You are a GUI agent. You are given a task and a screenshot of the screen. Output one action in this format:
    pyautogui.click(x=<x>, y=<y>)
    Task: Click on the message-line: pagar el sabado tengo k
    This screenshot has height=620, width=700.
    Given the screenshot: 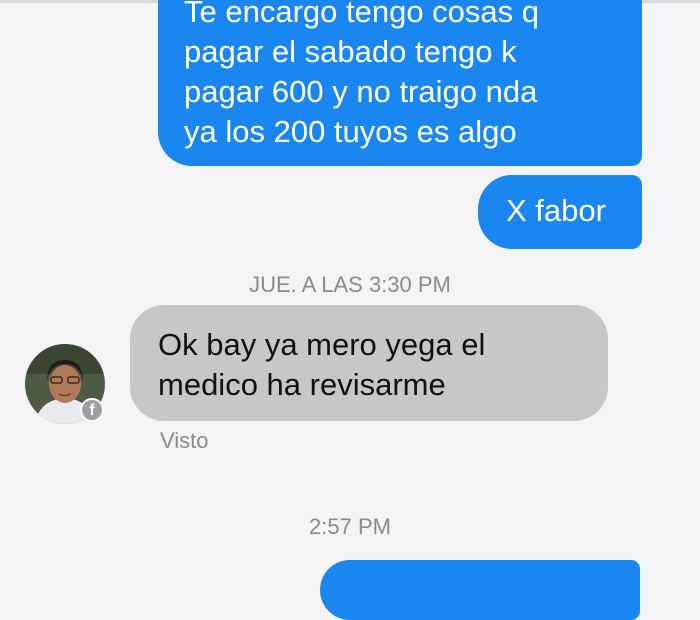 What is the action you would take?
    pyautogui.click(x=350, y=51)
    